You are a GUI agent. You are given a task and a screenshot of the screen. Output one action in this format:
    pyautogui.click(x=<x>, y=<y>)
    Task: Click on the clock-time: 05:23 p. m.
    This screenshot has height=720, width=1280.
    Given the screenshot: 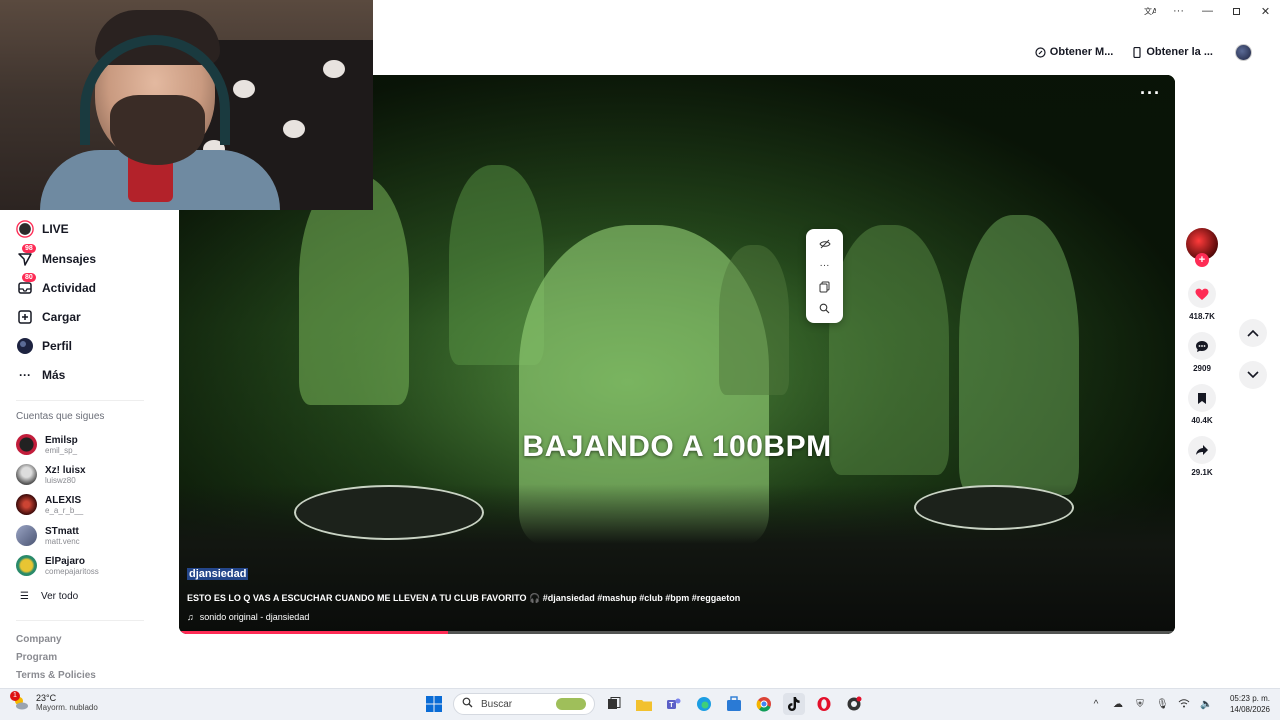 What is the action you would take?
    pyautogui.click(x=1249, y=698)
    